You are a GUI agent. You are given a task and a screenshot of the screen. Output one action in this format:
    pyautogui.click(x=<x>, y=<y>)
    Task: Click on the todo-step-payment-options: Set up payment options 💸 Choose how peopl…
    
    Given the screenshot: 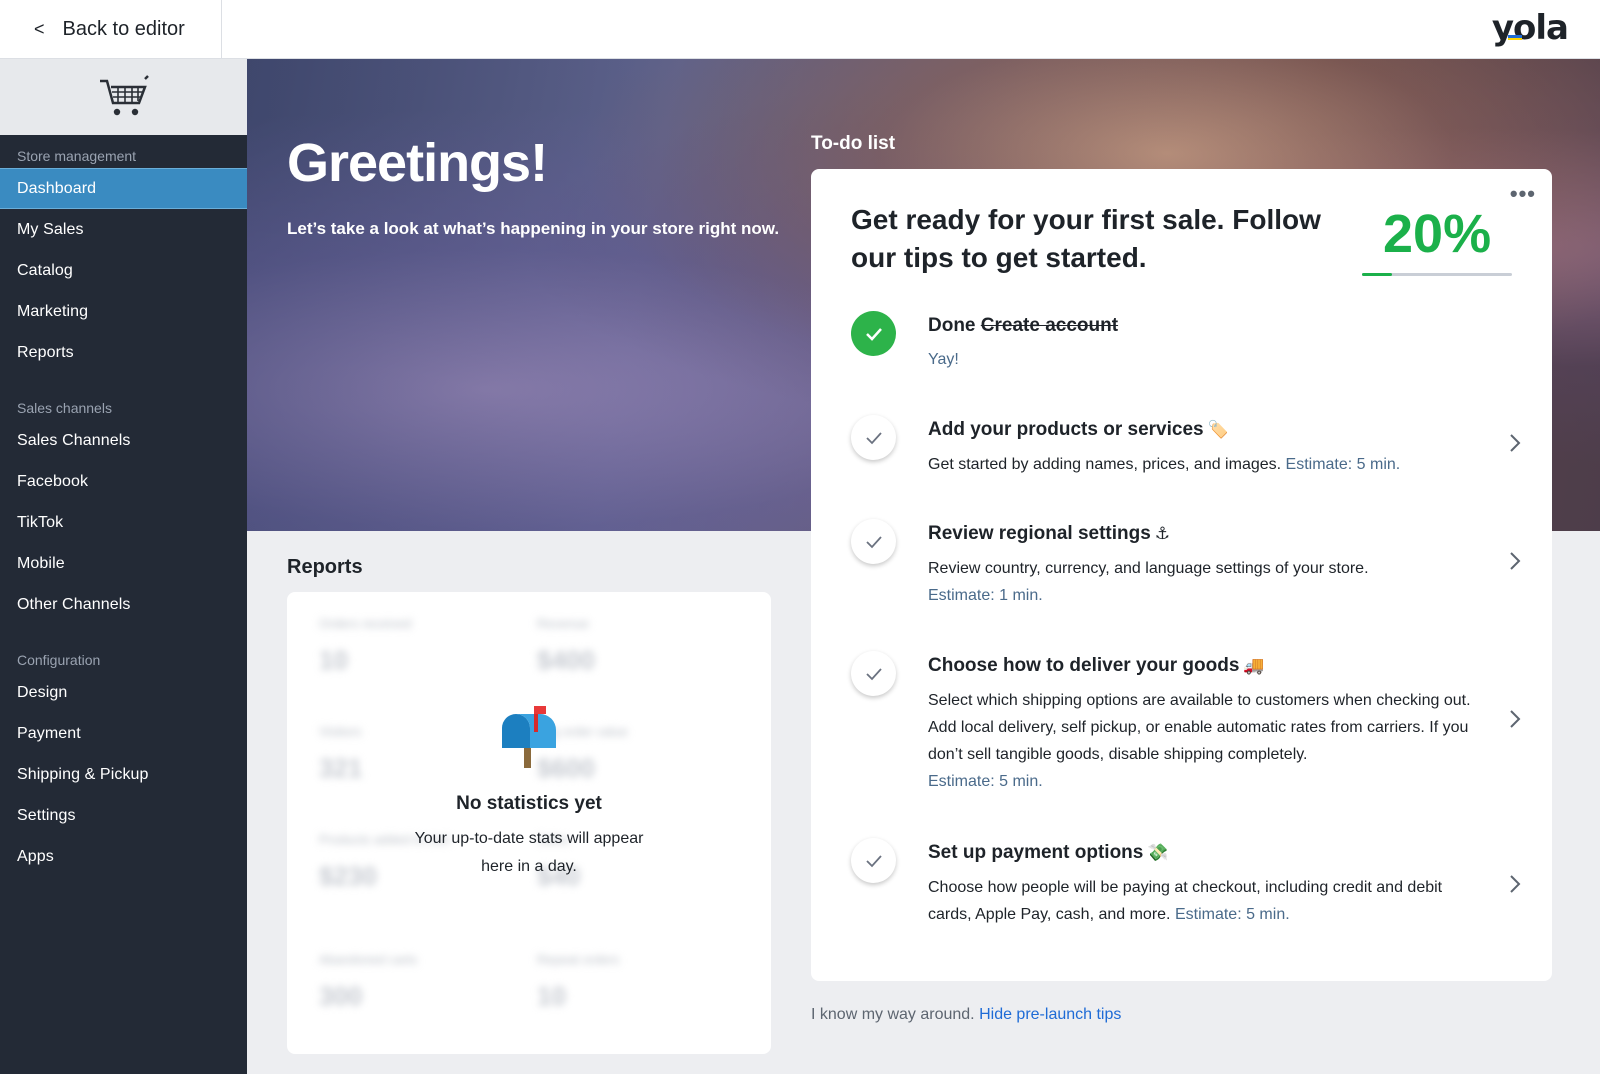 What is the action you would take?
    pyautogui.click(x=1186, y=888)
    